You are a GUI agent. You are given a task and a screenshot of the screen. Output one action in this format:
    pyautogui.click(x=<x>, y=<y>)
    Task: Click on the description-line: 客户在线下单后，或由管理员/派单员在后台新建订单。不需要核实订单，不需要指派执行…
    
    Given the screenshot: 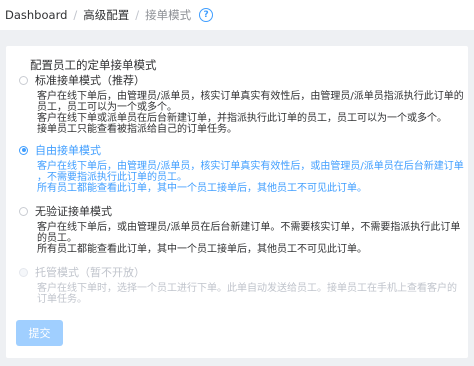 What is the action you would take?
    pyautogui.click(x=249, y=227)
    